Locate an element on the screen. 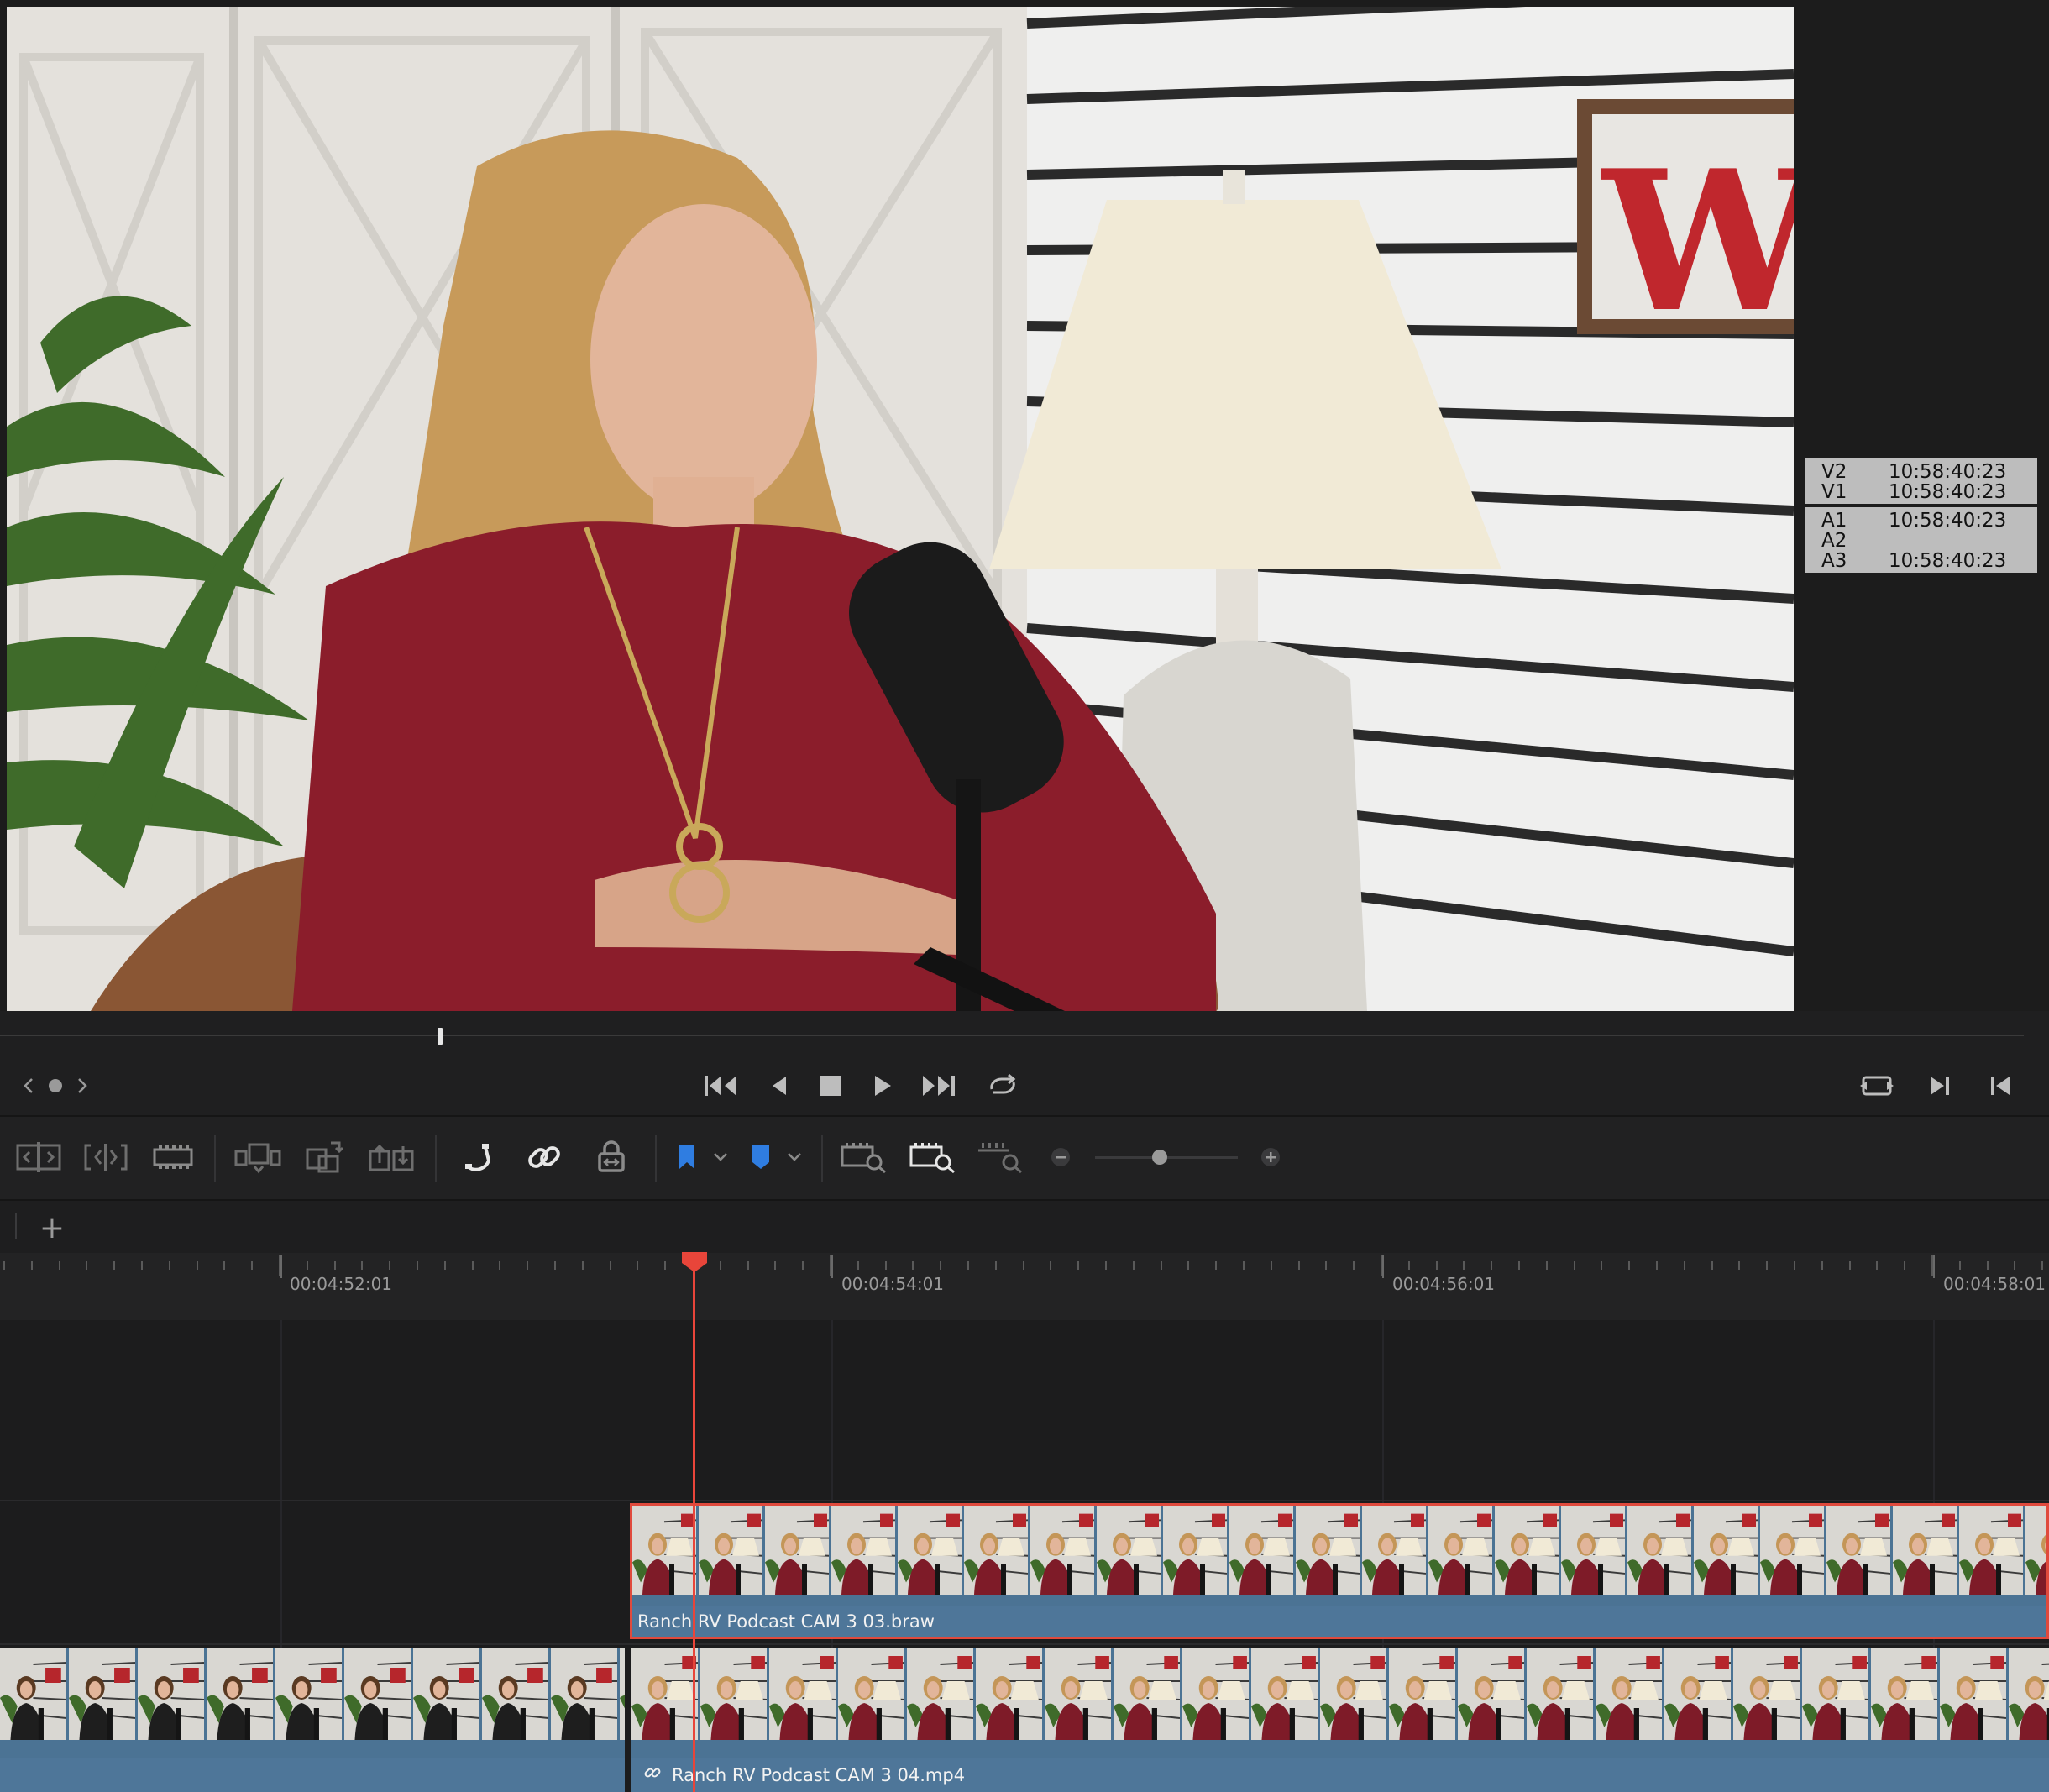 This screenshot has height=1792, width=2049. zoom-in-icon is located at coordinates (1270, 1157).